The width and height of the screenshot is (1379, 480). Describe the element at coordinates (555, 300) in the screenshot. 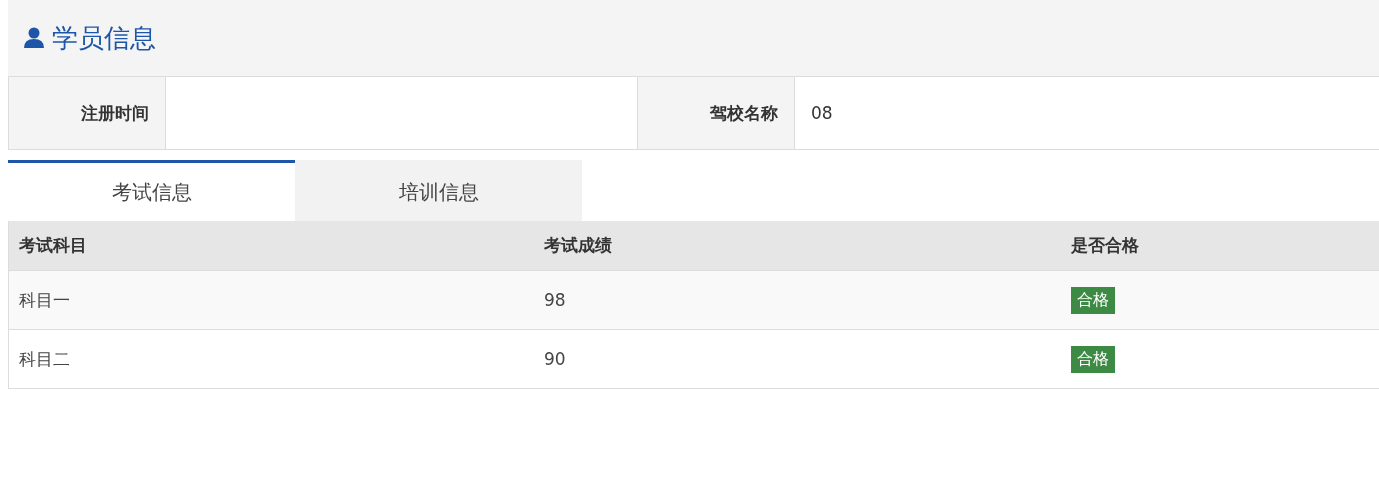

I see `table-cell-text: 98` at that location.